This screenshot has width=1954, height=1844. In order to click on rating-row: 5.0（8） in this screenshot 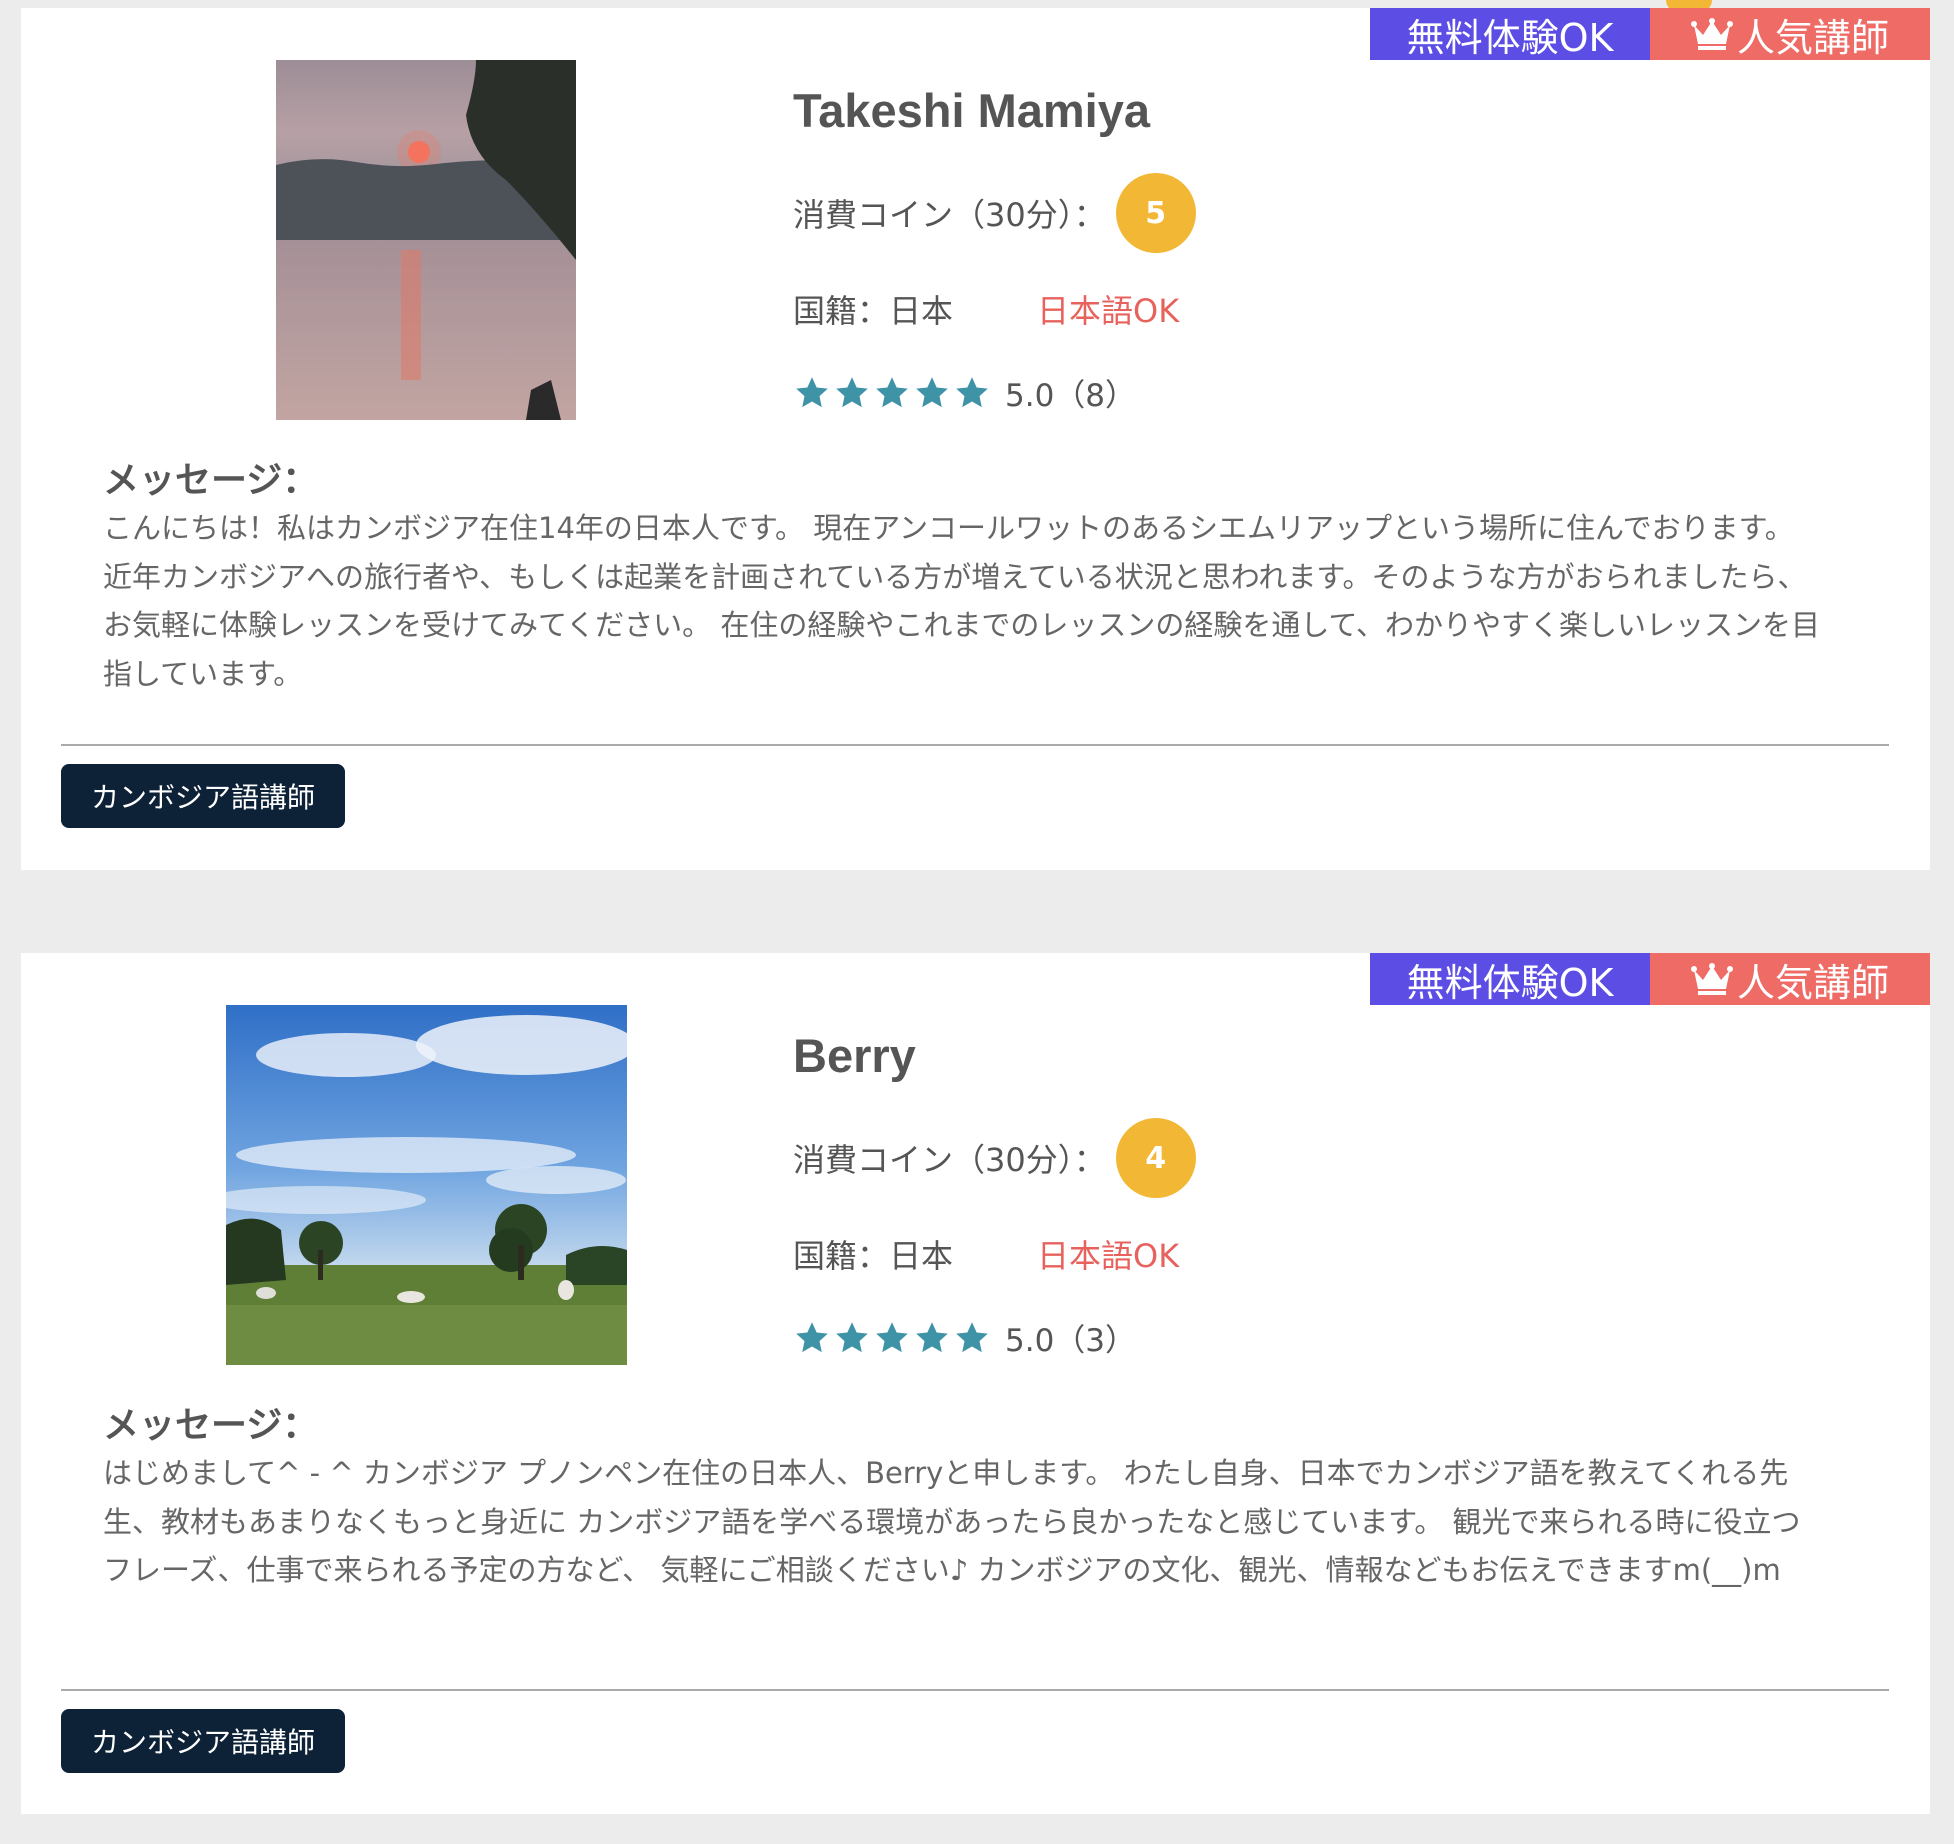, I will do `click(964, 392)`.